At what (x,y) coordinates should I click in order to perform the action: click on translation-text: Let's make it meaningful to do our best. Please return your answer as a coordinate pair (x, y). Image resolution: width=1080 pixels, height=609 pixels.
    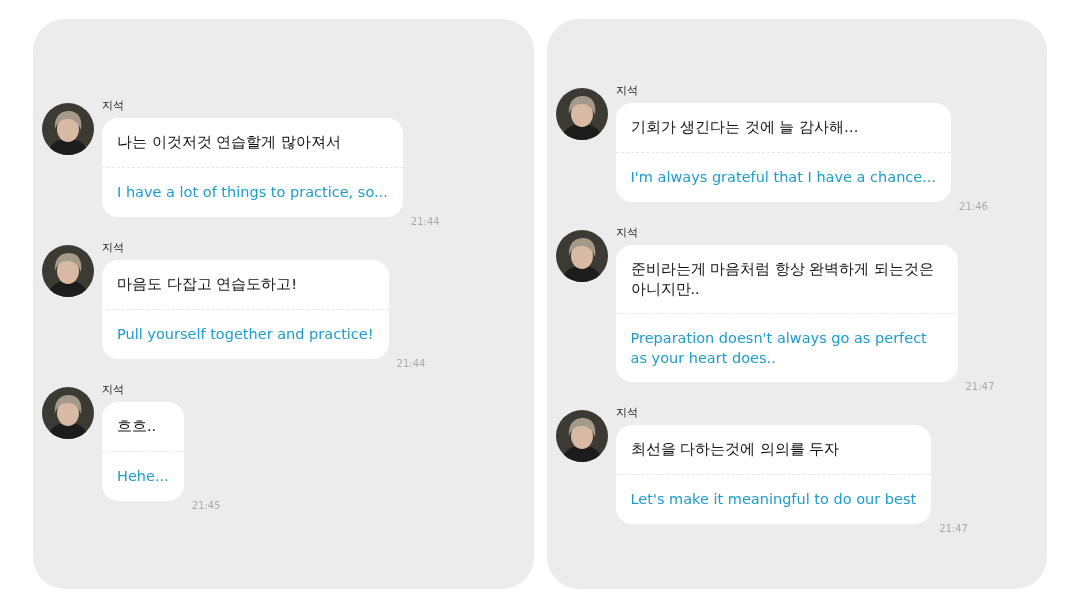
    Looking at the image, I should click on (773, 499).